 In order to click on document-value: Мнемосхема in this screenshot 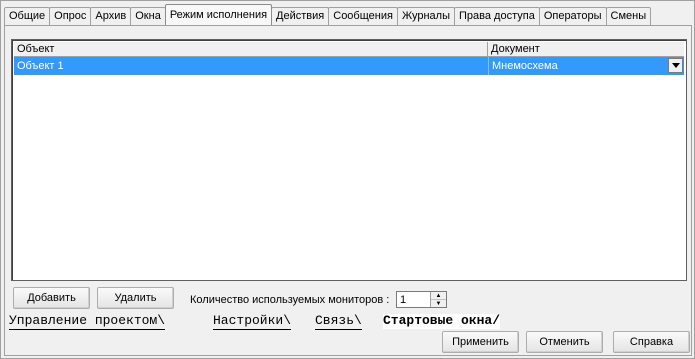, I will do `click(525, 66)`.